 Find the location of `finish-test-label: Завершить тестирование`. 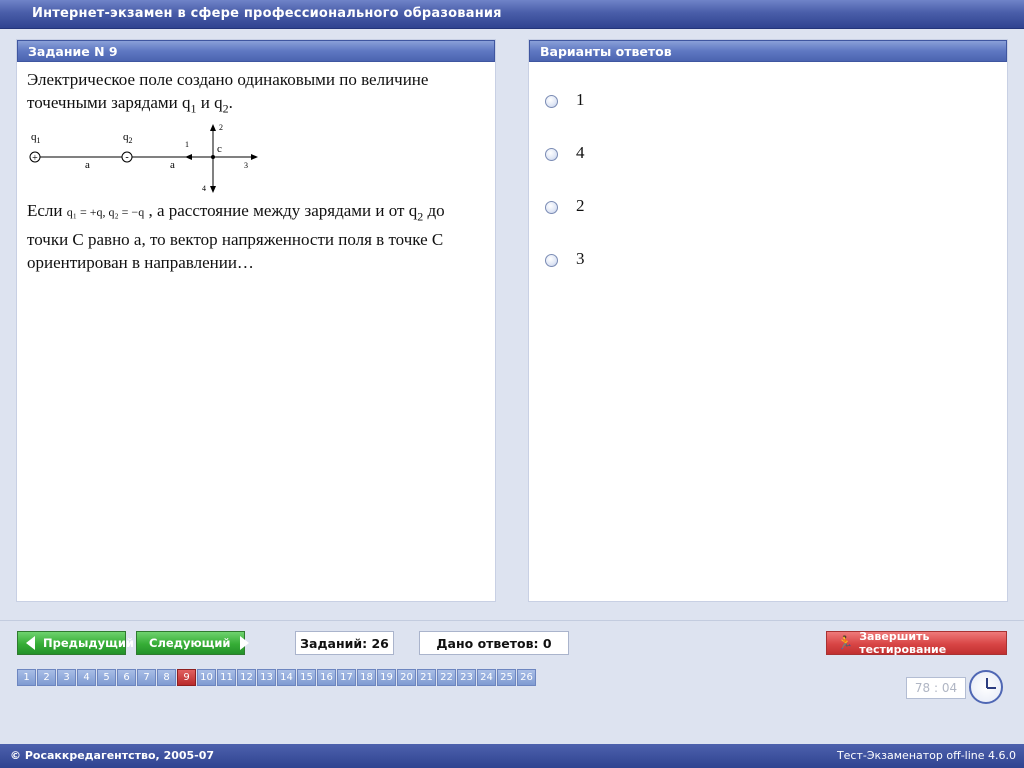

finish-test-label: Завершить тестирование is located at coordinates (903, 643).